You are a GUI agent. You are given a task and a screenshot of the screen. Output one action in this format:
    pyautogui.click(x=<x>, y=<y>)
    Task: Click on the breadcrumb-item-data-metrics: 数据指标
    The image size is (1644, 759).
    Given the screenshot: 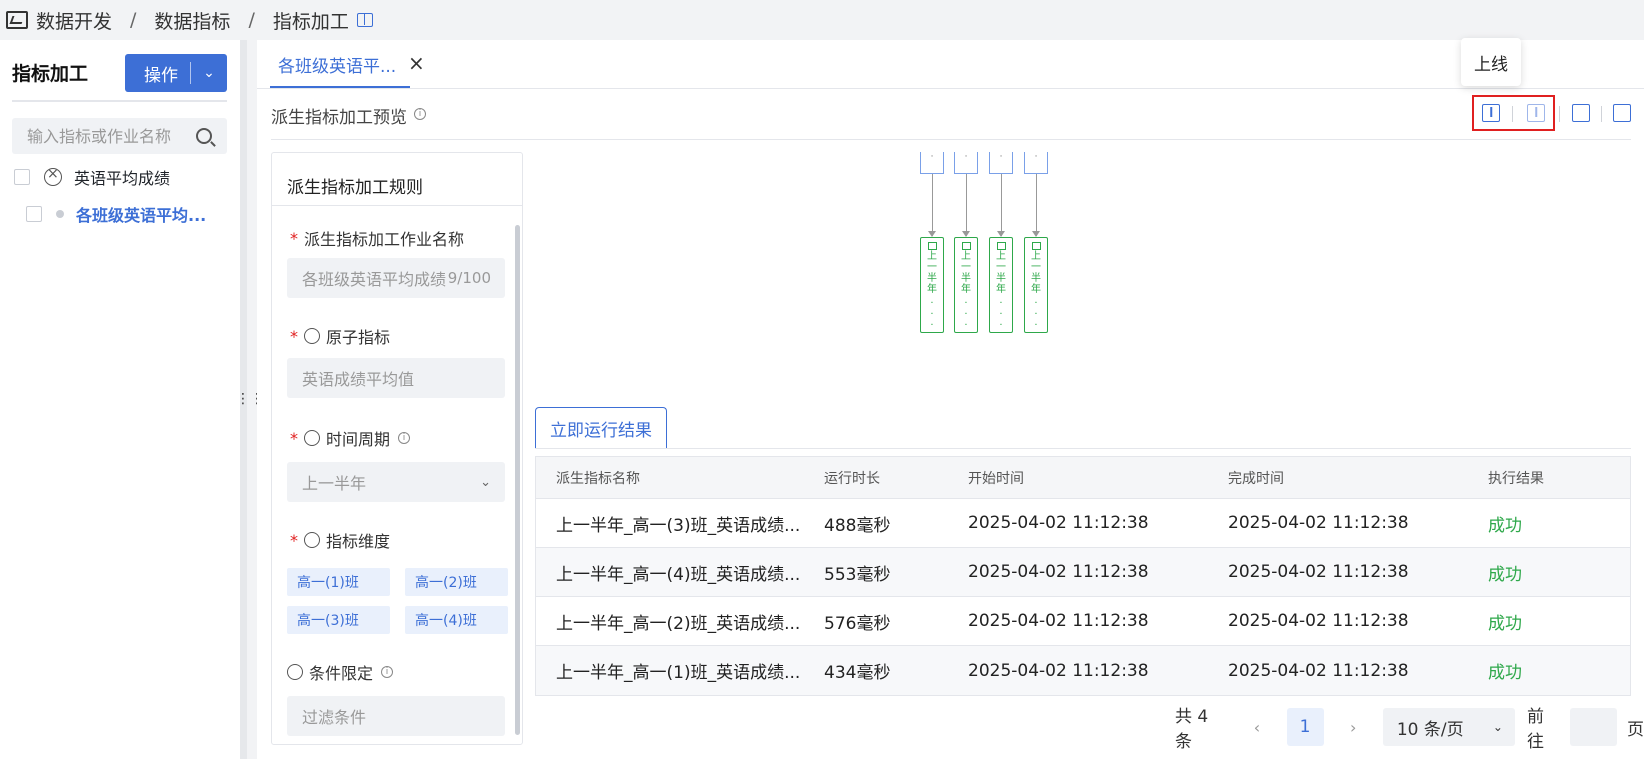 What is the action you would take?
    pyautogui.click(x=192, y=20)
    